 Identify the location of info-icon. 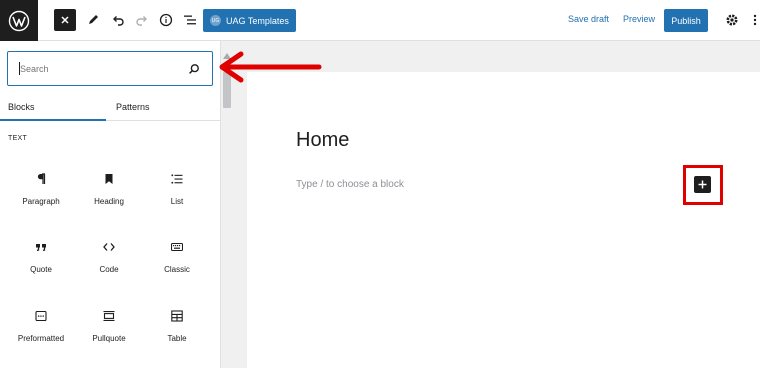
(166, 20).